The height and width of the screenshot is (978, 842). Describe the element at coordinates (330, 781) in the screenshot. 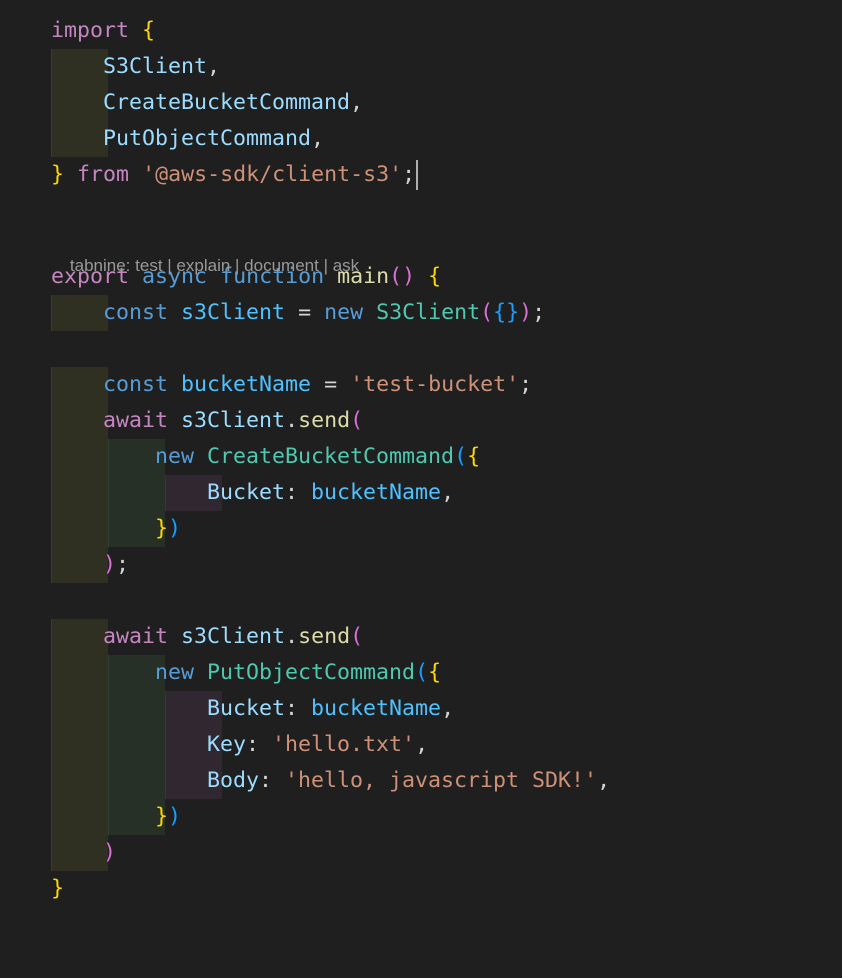

I see `code-line: Body: 'hello, javascript SDK!',` at that location.